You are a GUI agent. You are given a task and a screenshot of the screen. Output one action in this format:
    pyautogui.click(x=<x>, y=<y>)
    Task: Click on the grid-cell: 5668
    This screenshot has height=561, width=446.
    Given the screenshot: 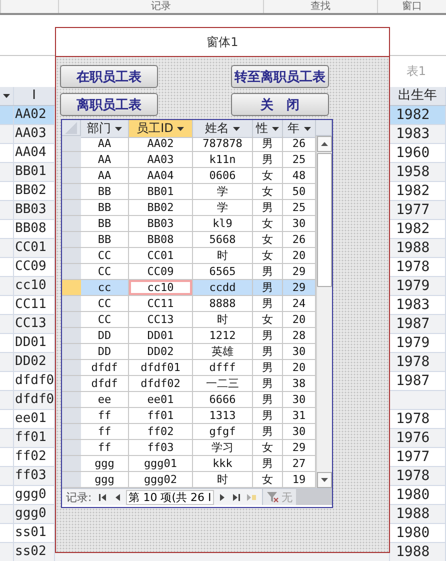 What is the action you would take?
    pyautogui.click(x=223, y=240)
    